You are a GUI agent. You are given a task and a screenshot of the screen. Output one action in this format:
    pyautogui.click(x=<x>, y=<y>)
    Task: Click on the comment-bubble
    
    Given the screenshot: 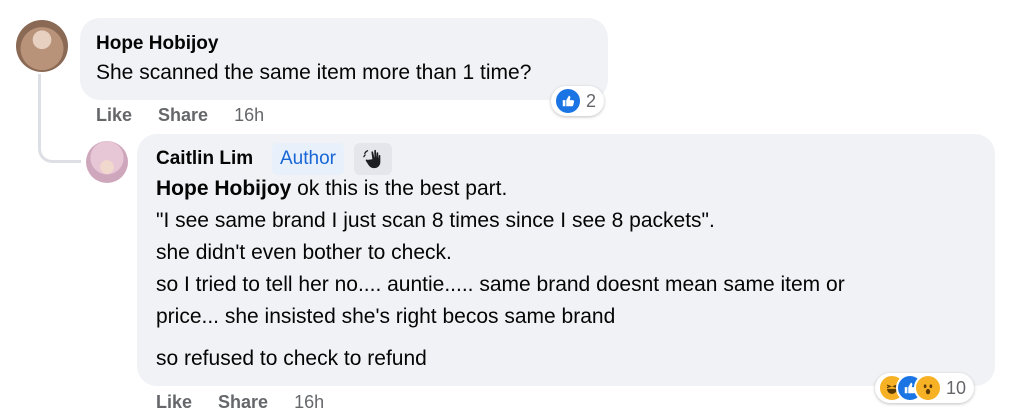 What is the action you would take?
    pyautogui.click(x=344, y=59)
    